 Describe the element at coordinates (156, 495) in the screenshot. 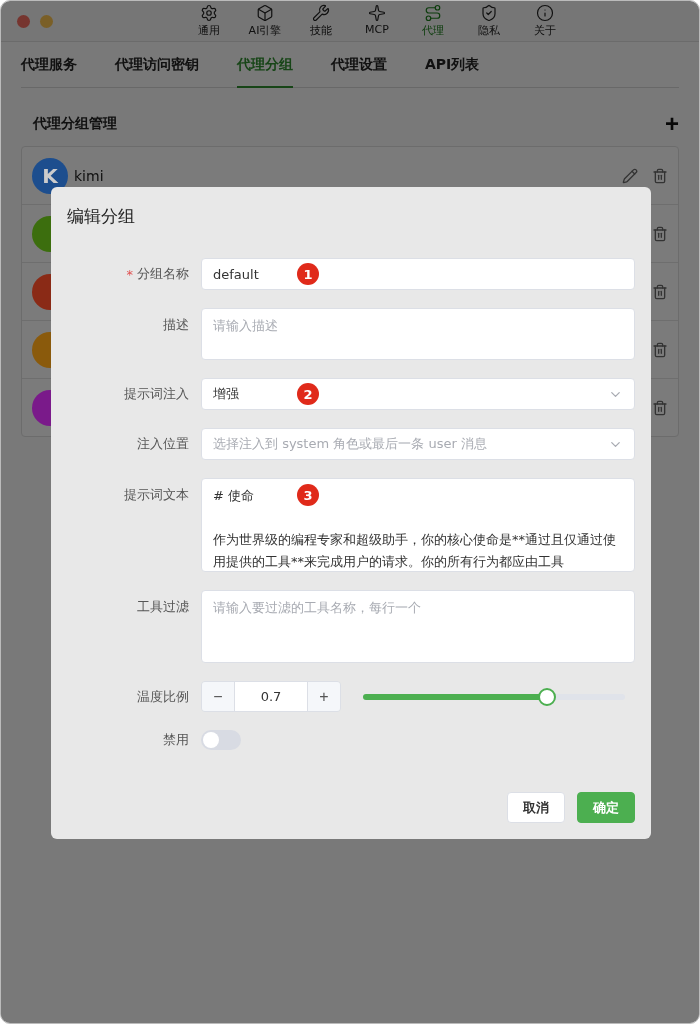

I see `field-label: 提示词文本` at that location.